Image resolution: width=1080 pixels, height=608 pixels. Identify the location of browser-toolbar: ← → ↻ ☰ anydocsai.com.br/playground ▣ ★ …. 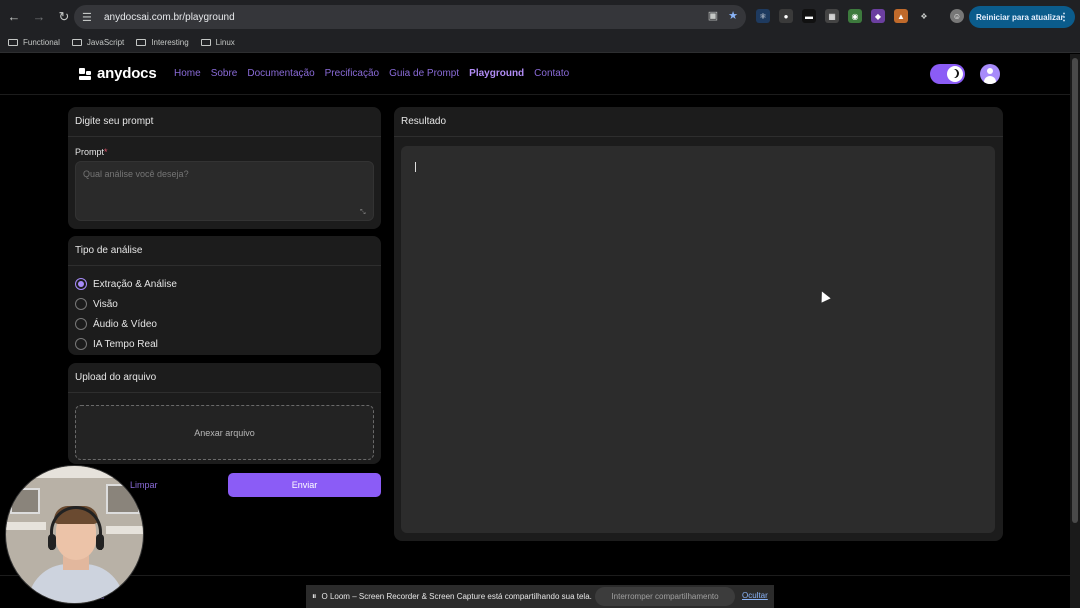
(540, 16).